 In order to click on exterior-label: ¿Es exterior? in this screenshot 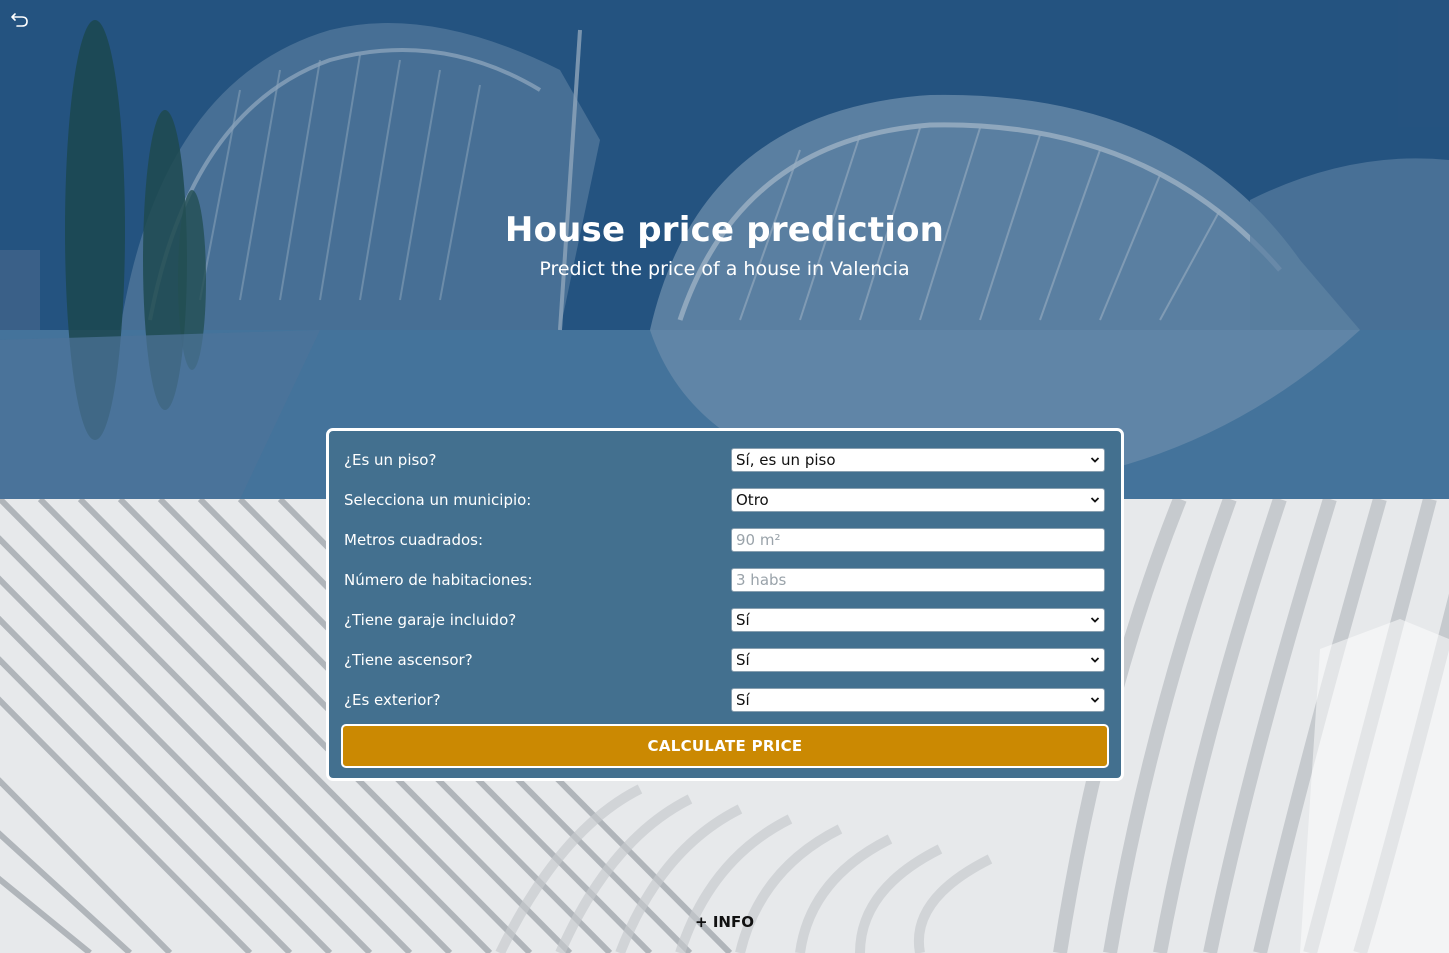, I will do `click(392, 700)`.